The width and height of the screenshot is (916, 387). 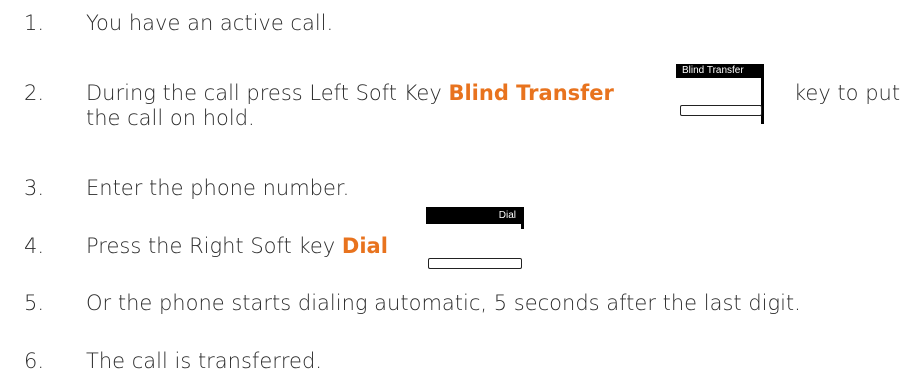 I want to click on highlight-blind-transfer: Blind Transfer, so click(x=531, y=93).